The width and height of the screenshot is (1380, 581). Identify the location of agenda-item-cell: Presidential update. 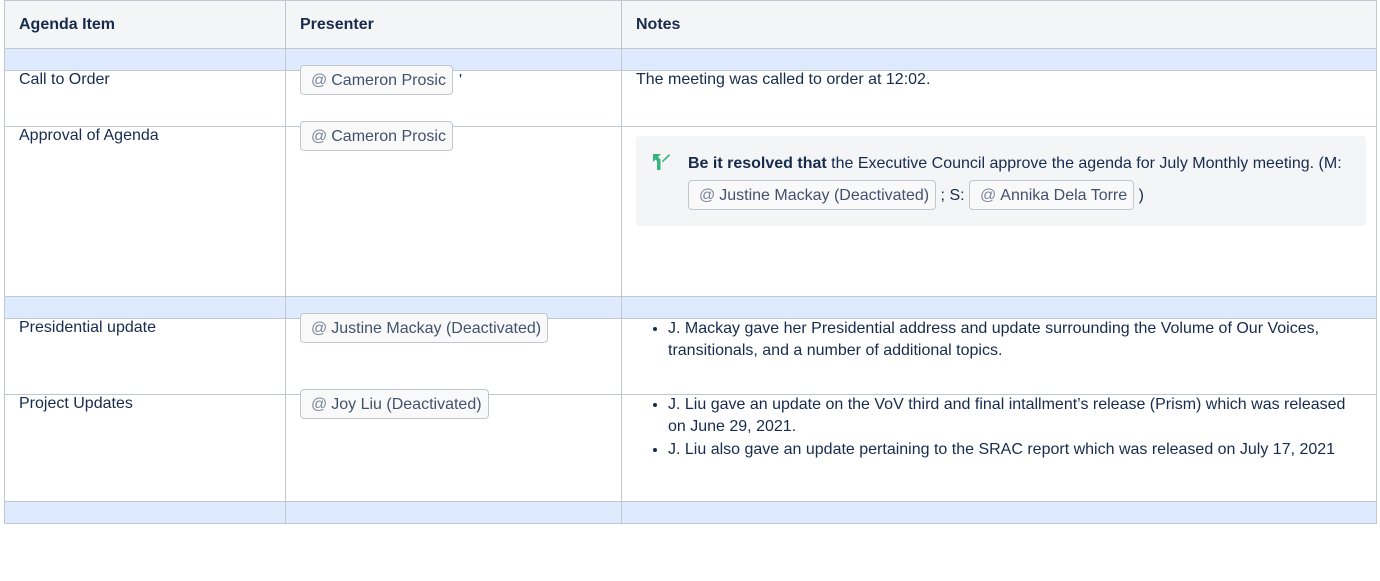
(145, 356).